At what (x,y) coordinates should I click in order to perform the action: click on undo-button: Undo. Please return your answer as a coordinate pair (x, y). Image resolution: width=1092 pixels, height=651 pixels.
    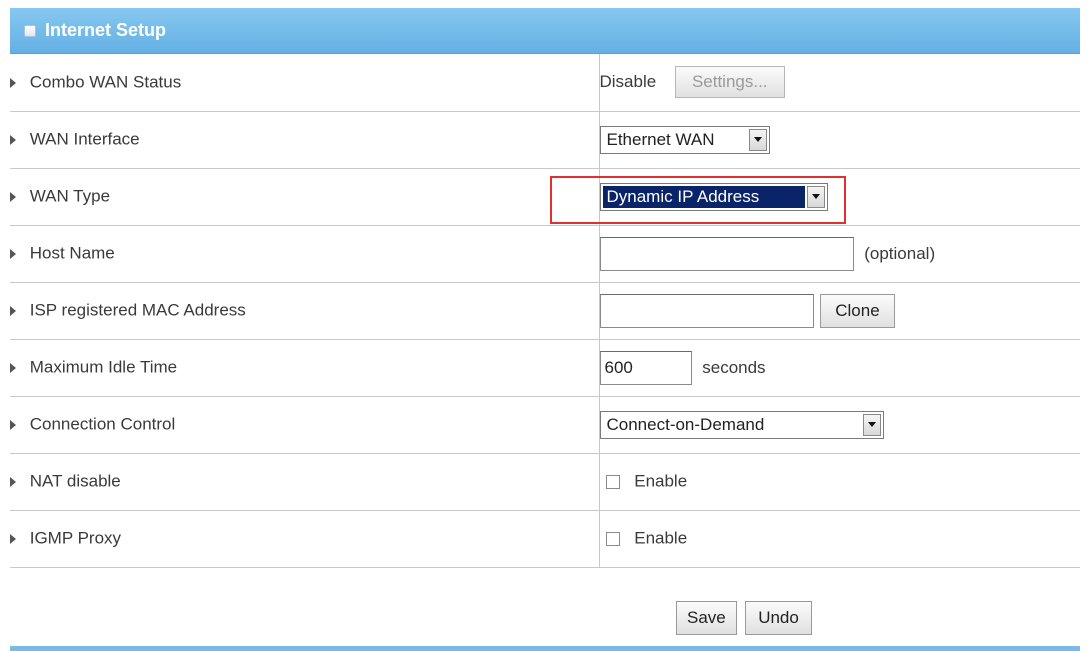
    Looking at the image, I should click on (778, 618).